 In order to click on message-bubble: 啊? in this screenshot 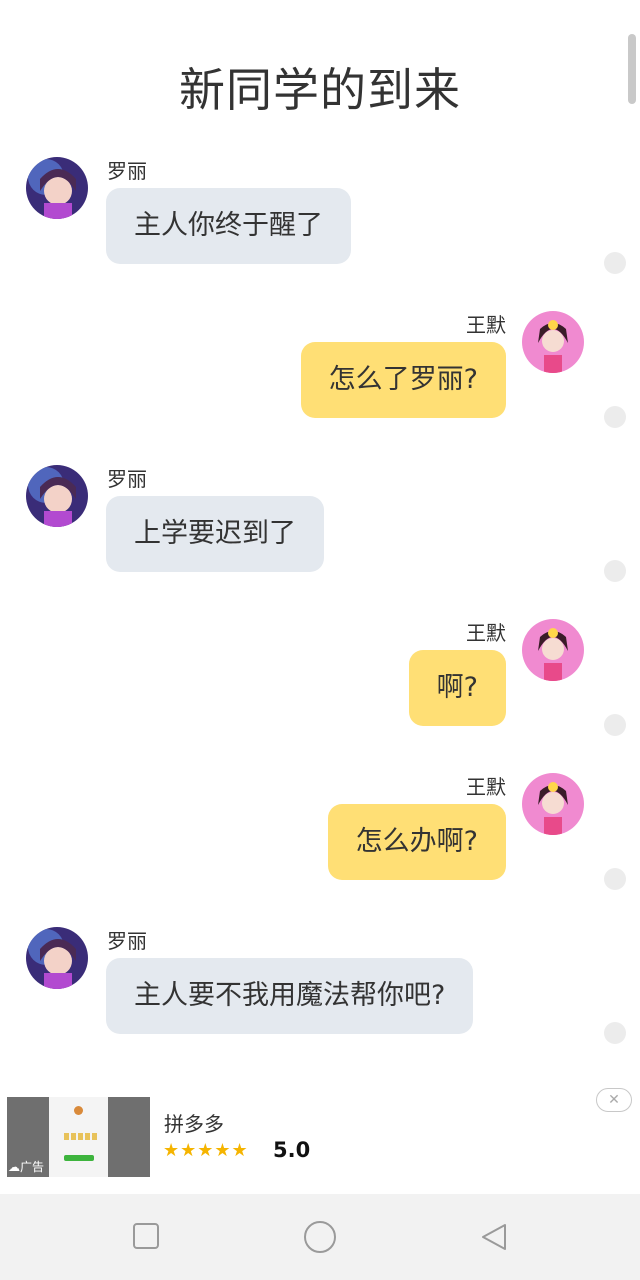, I will do `click(457, 688)`.